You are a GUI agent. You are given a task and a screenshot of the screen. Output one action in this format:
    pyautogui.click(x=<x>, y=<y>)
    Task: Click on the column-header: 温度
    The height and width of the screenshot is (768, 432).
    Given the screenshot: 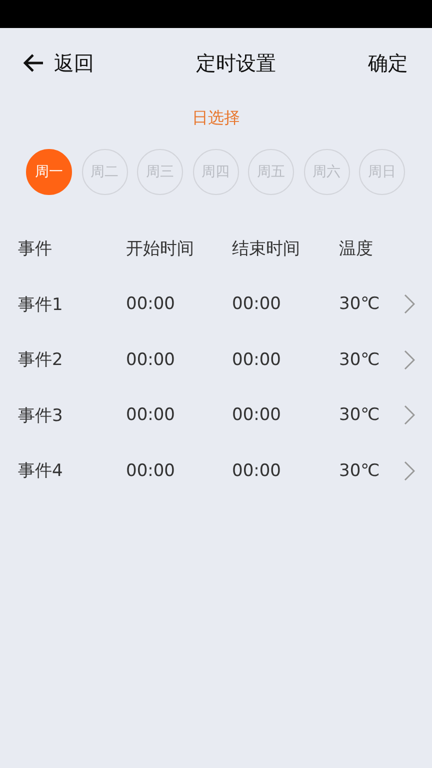 What is the action you would take?
    pyautogui.click(x=356, y=249)
    